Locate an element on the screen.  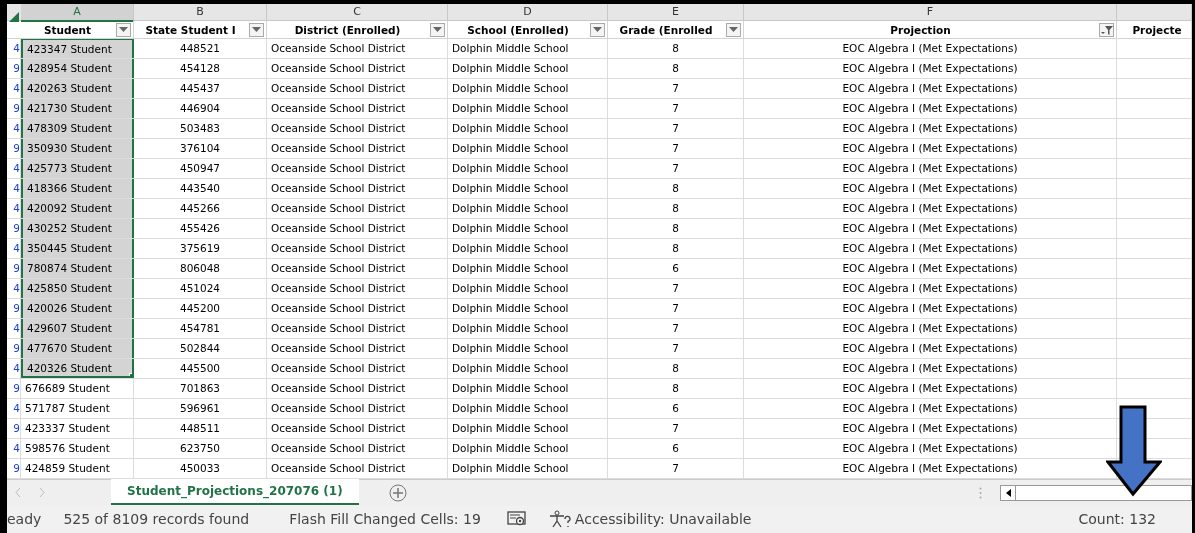
table-cell: 780874 Student is located at coordinates (77, 269).